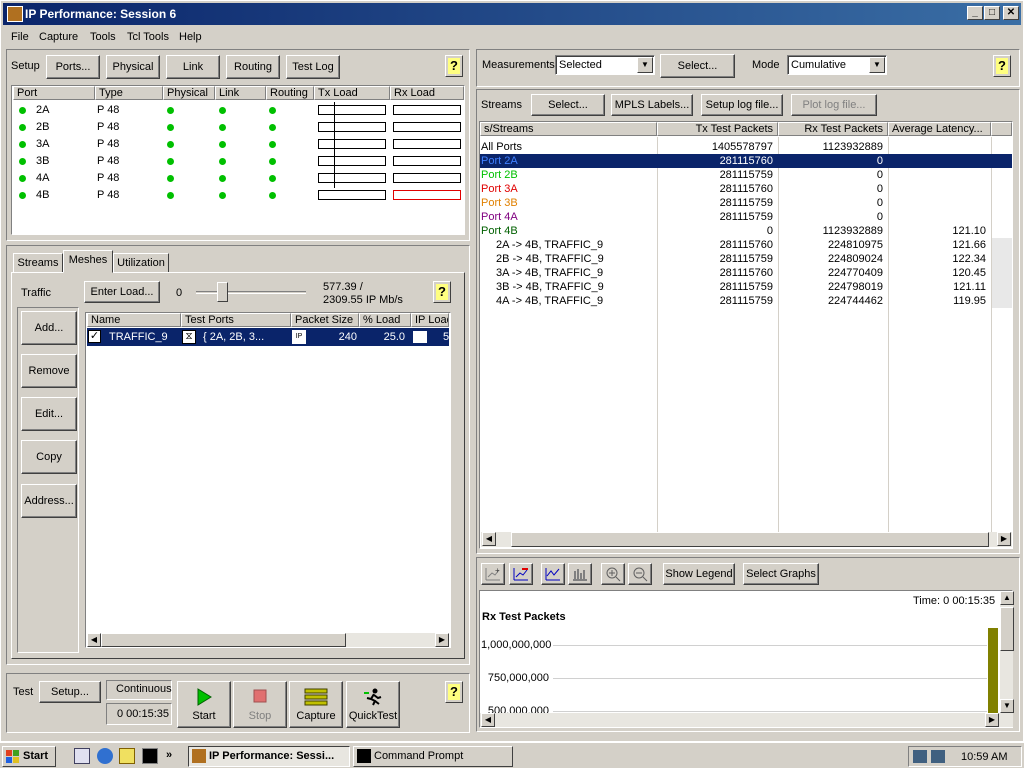 This screenshot has height=768, width=1024. Describe the element at coordinates (169, 755) in the screenshot. I see `chevron-right-icon: »` at that location.